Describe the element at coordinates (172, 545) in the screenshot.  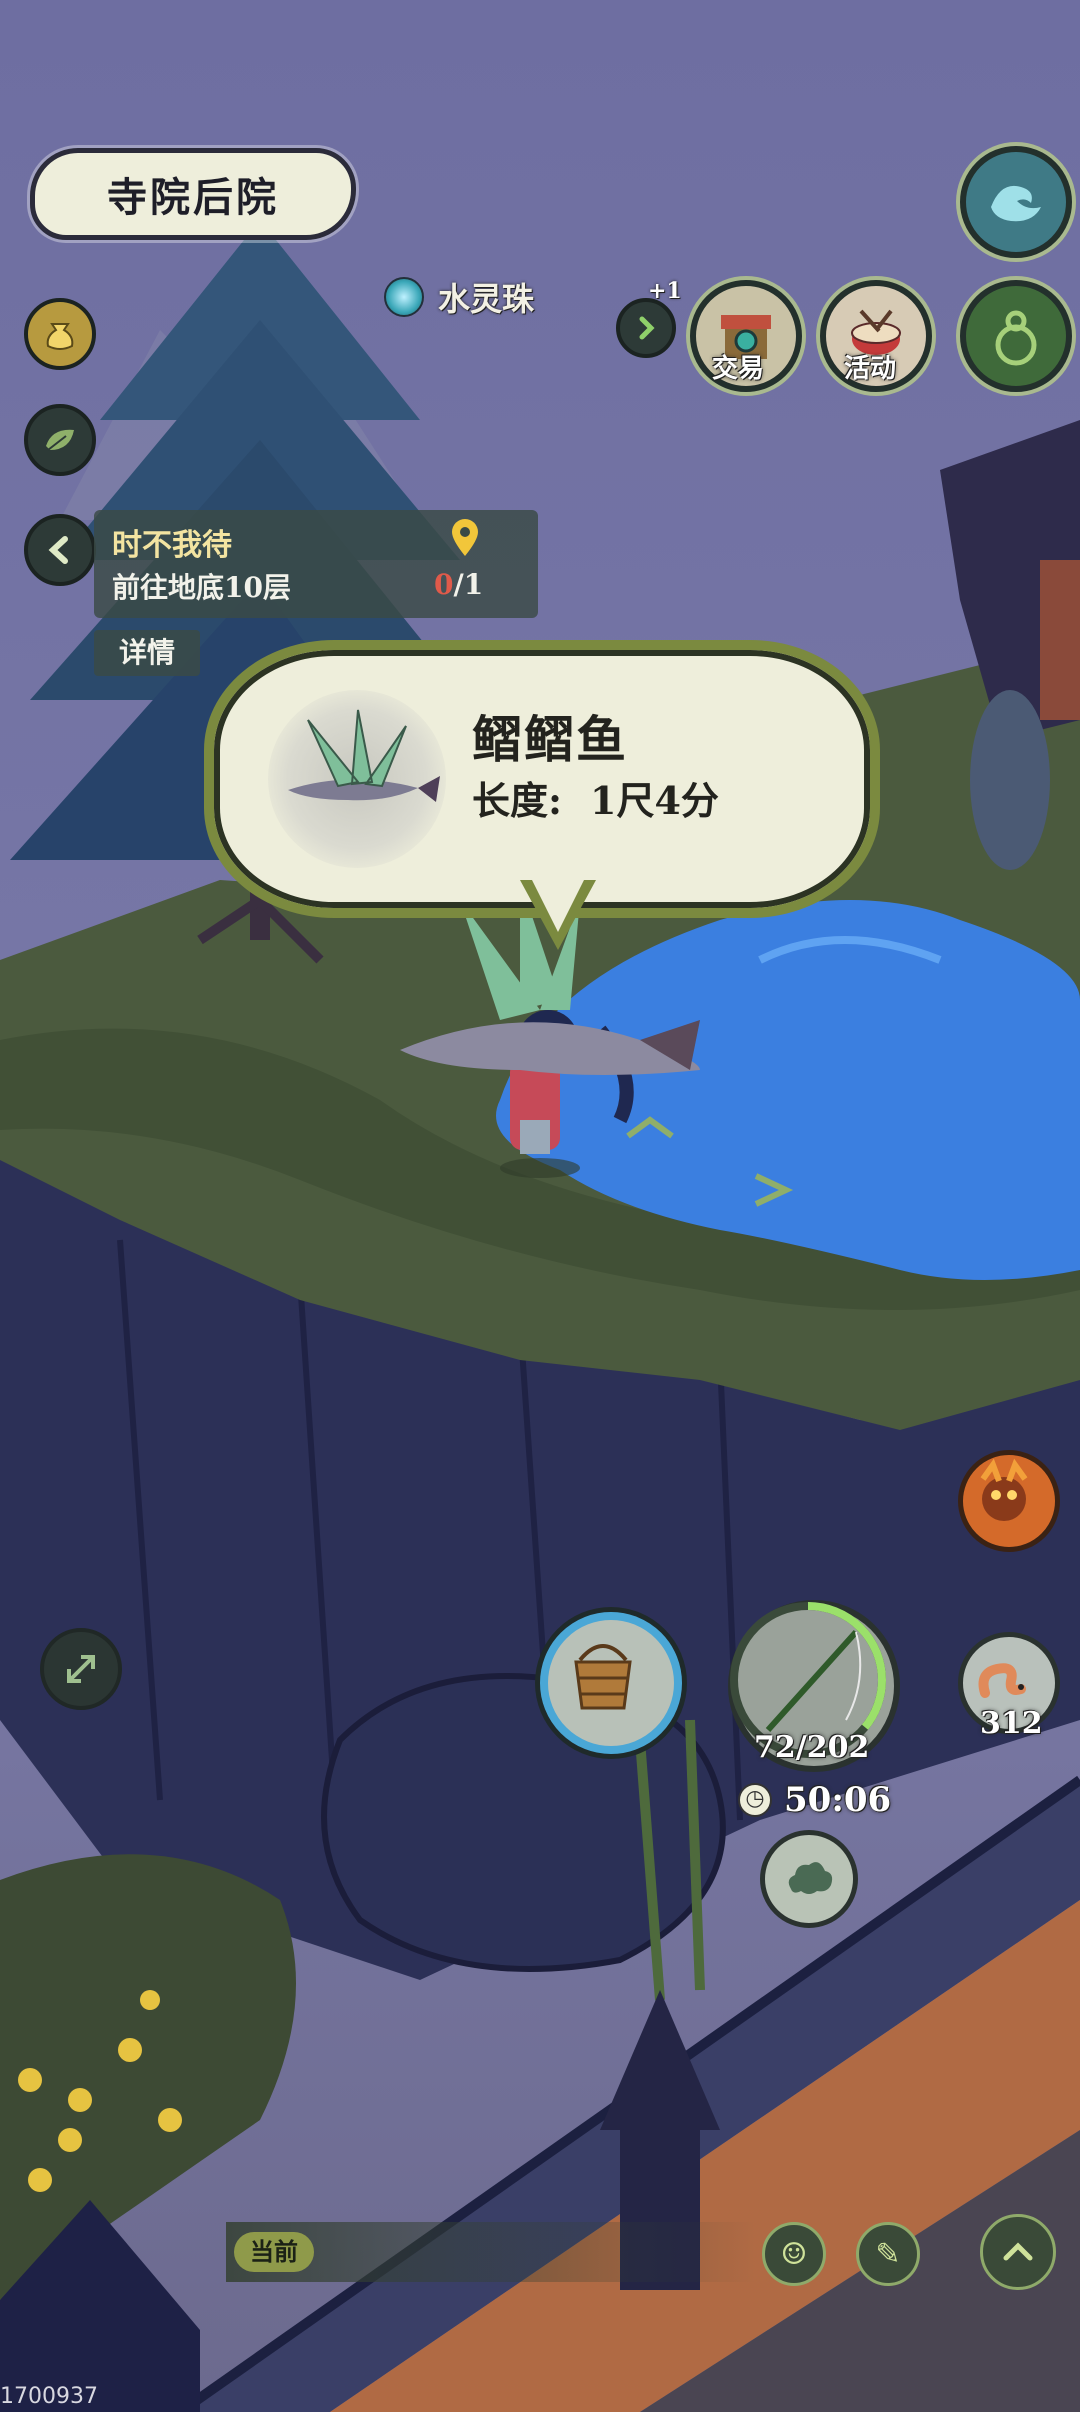
I see `quest-title: 时不我待` at that location.